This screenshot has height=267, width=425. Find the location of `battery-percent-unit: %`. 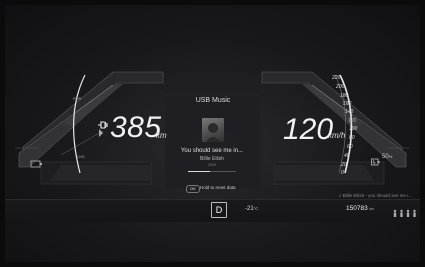

battery-percent-unit: % is located at coordinates (390, 156).